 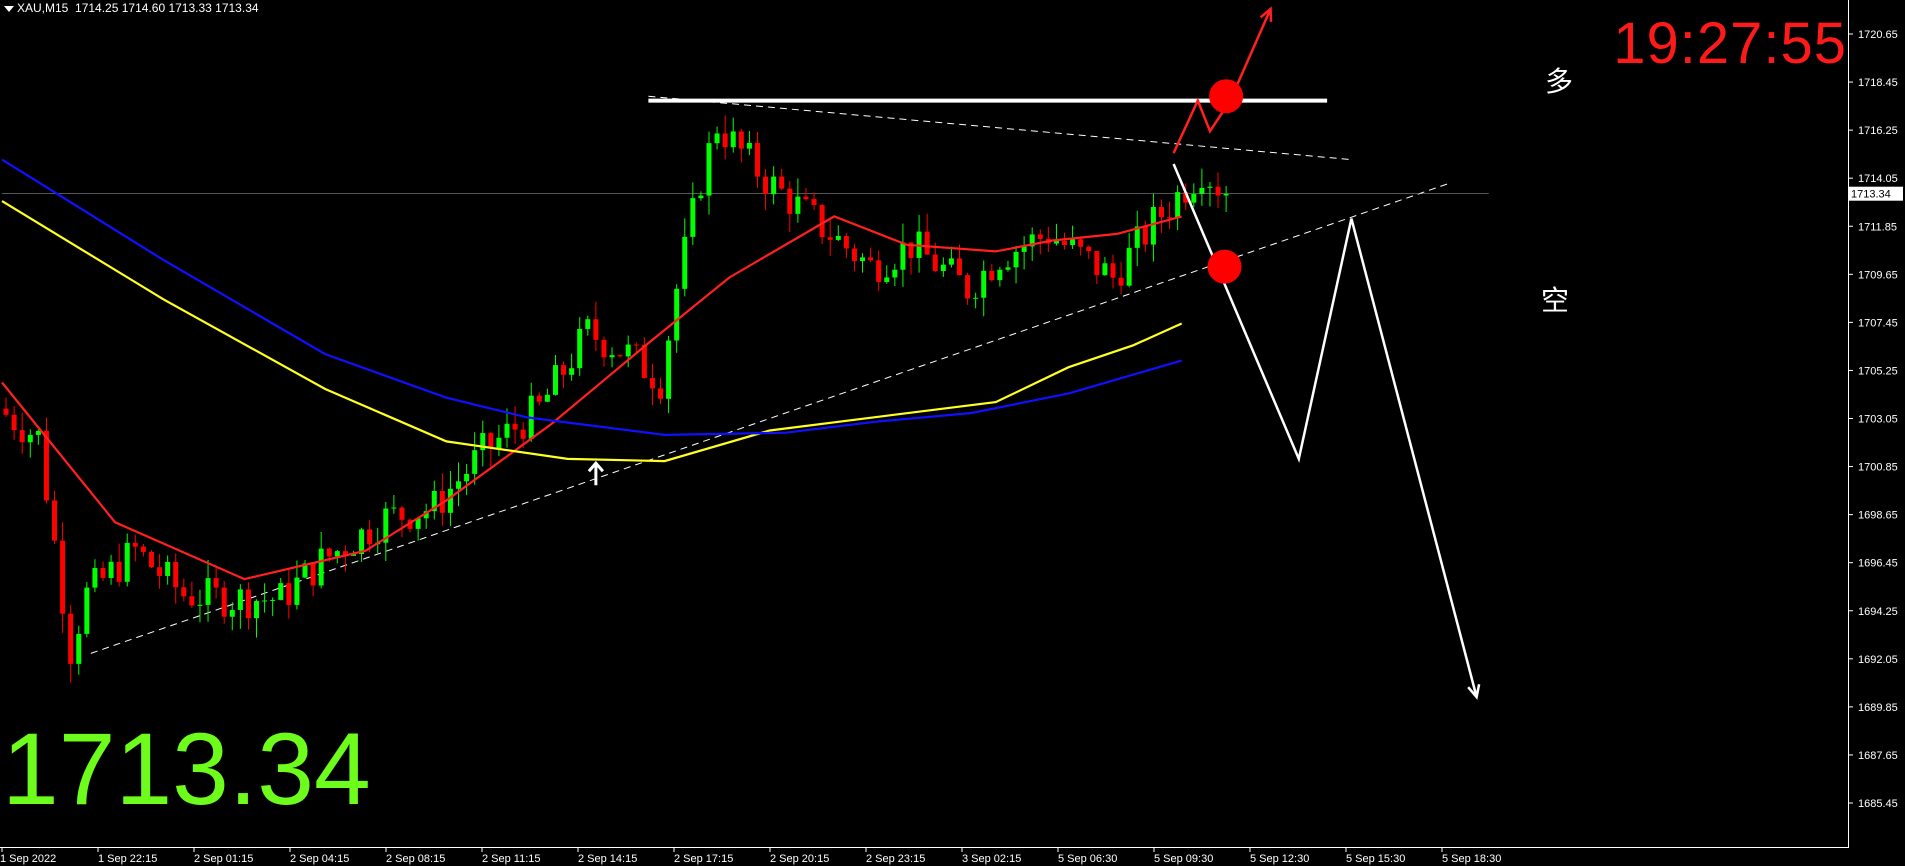 I want to click on time-tick-label: 2 Sep 08:15, so click(x=415, y=859).